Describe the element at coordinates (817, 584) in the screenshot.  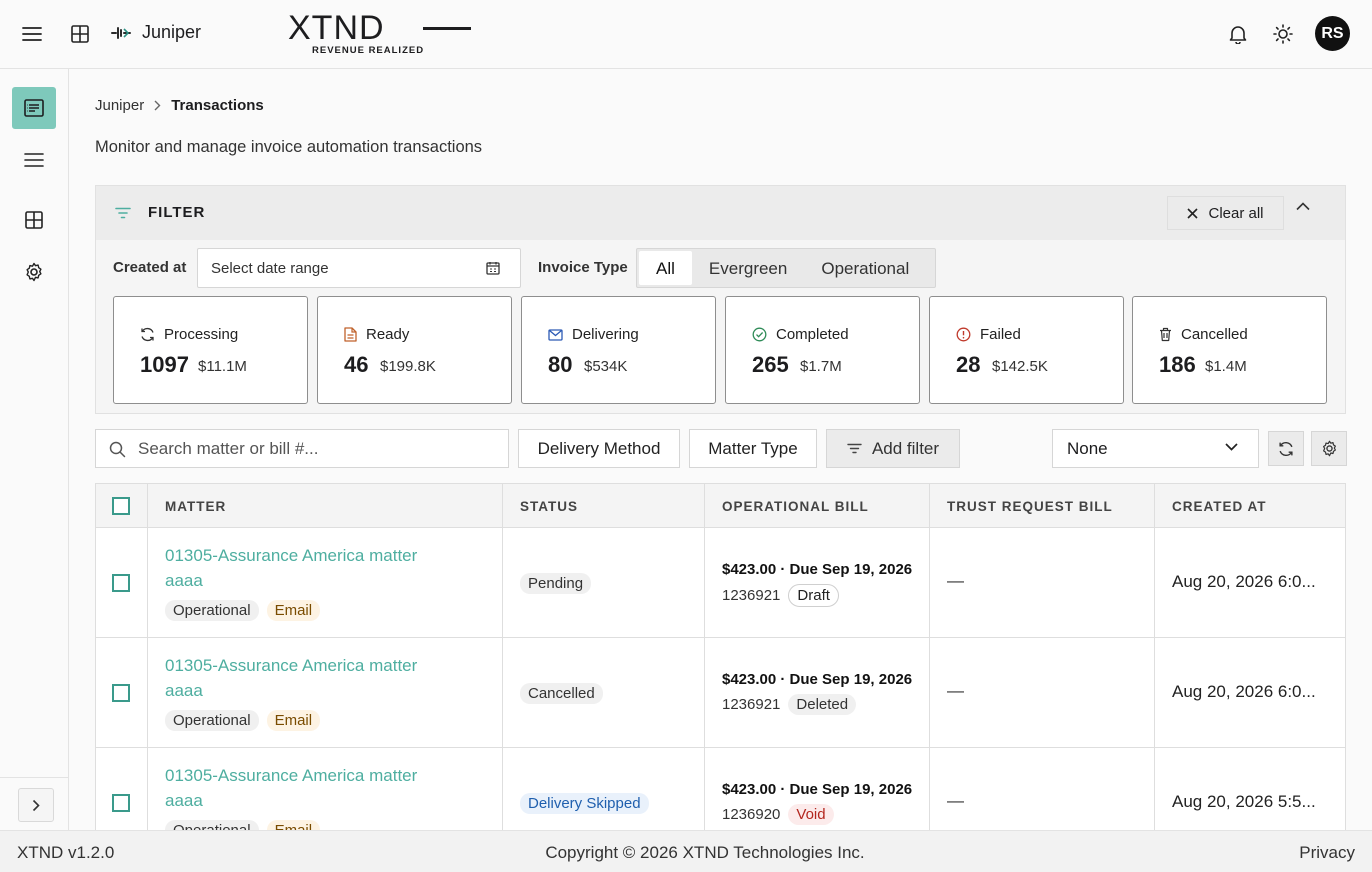
I see `operational-bill: $423.00 · Due Sep 19, 2026 1236921 Draft` at that location.